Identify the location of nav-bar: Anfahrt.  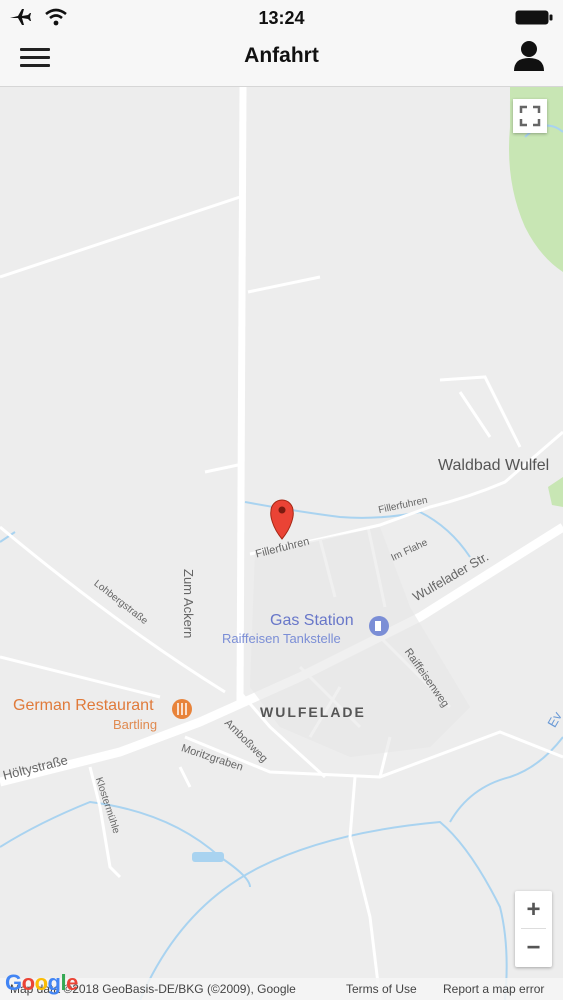
(281, 61).